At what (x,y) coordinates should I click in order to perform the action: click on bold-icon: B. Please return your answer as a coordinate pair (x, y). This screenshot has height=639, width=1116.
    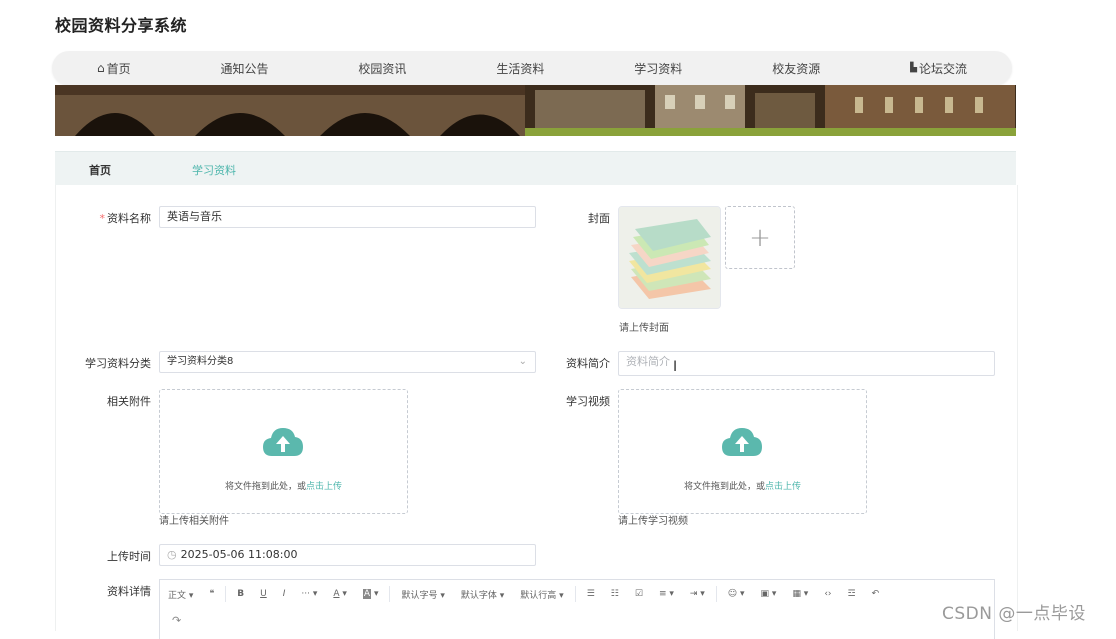
    Looking at the image, I should click on (240, 594).